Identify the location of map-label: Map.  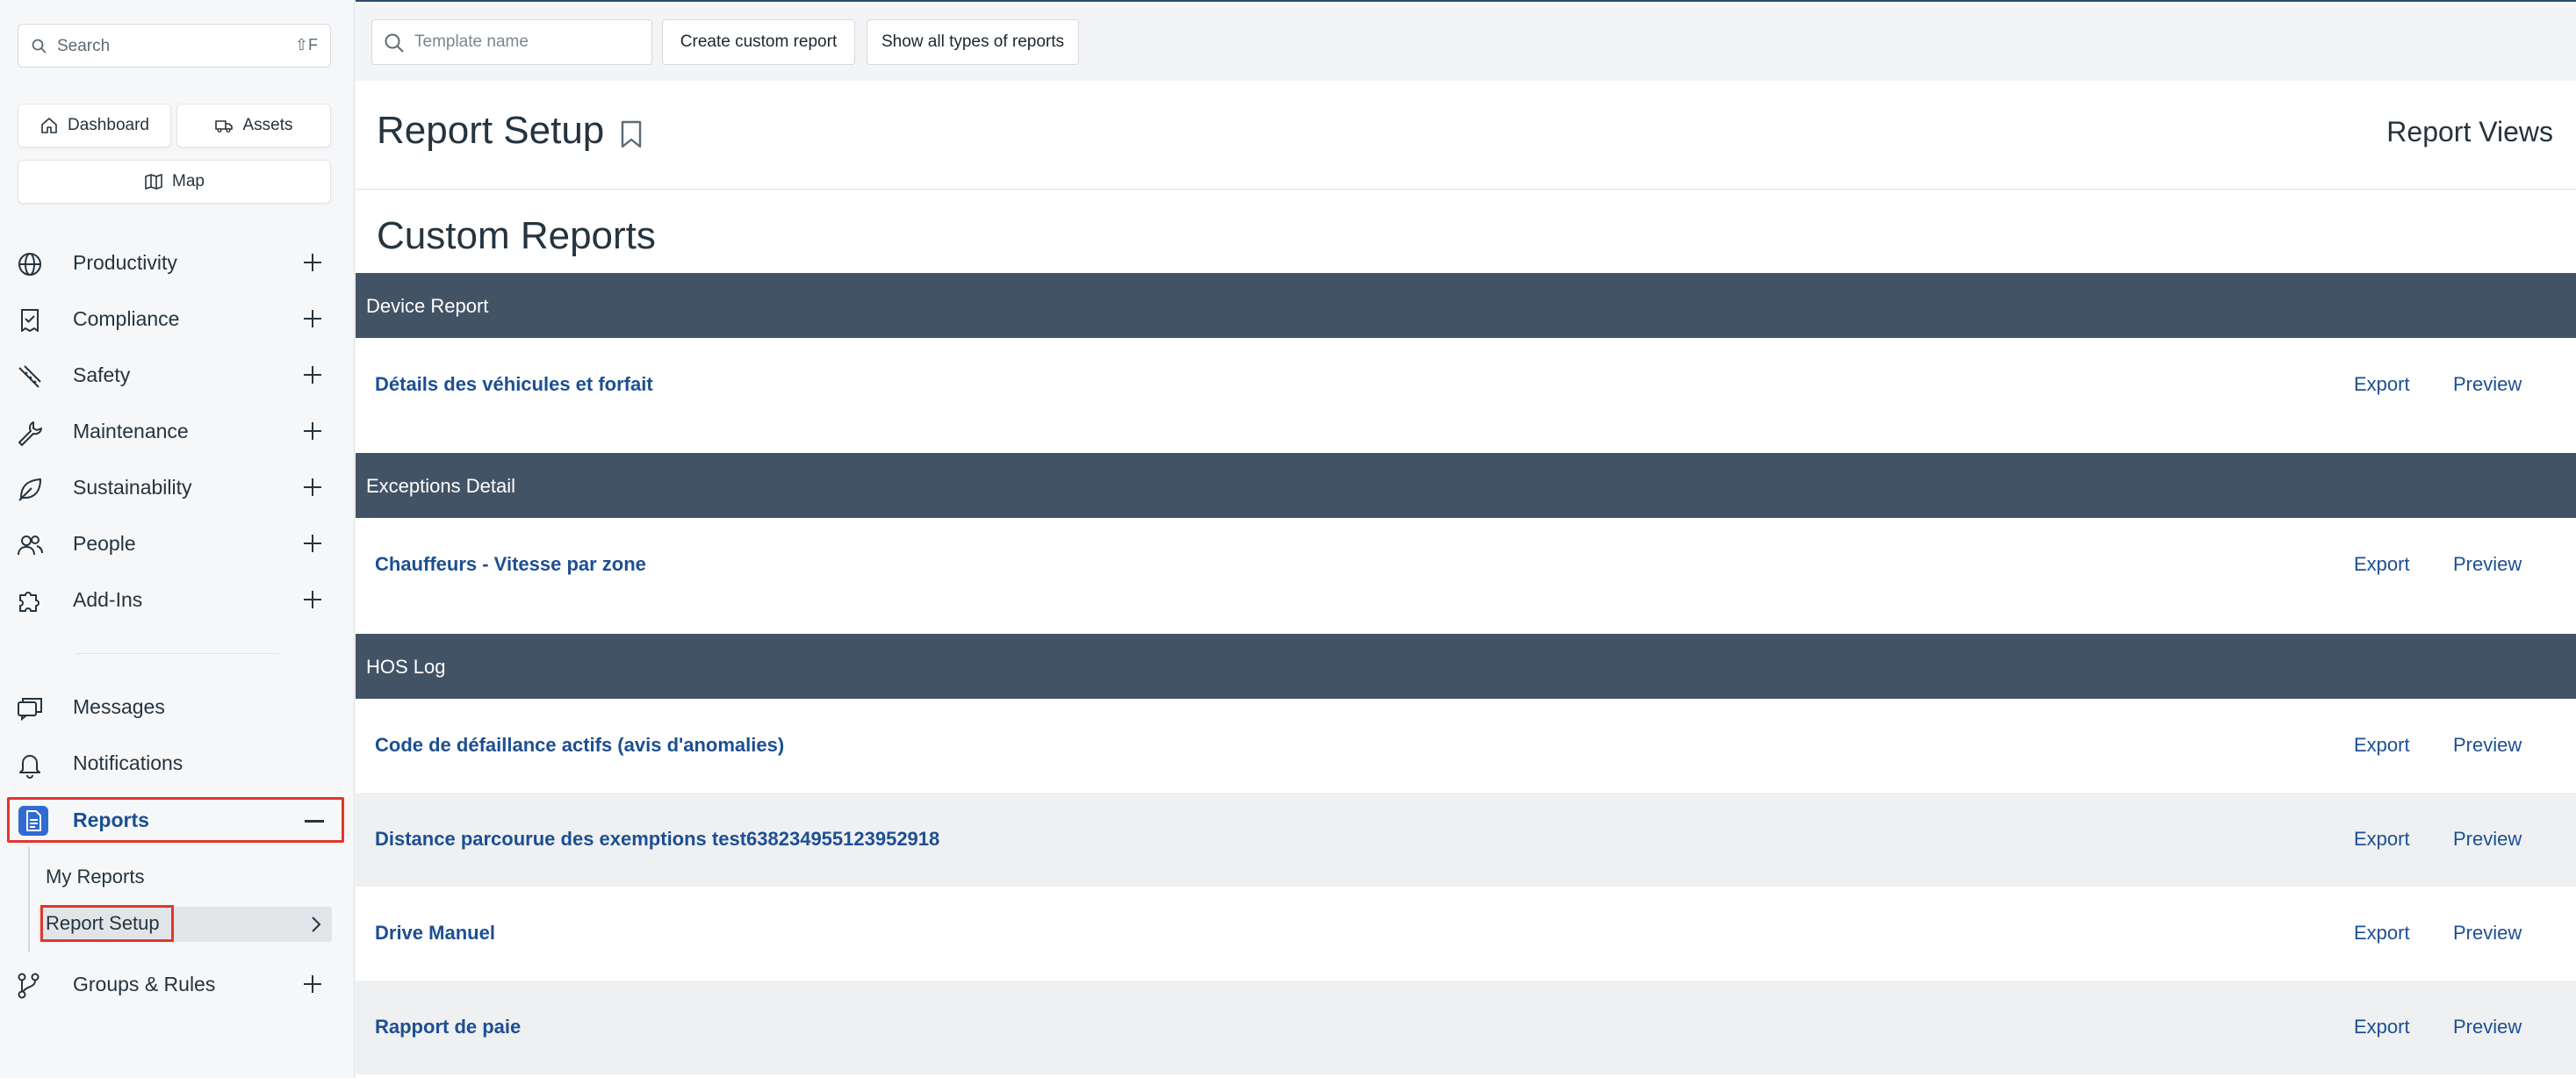
(188, 181).